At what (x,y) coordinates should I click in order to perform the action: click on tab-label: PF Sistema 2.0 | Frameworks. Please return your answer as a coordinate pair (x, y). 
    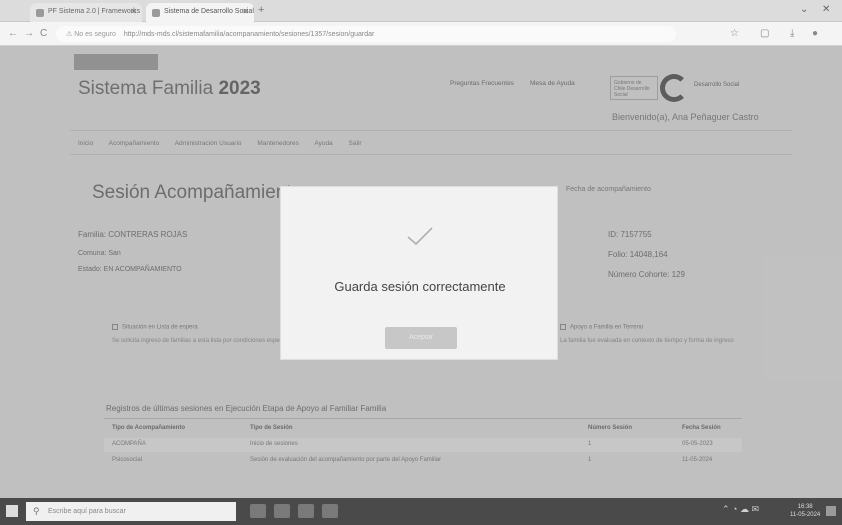
    Looking at the image, I should click on (94, 11).